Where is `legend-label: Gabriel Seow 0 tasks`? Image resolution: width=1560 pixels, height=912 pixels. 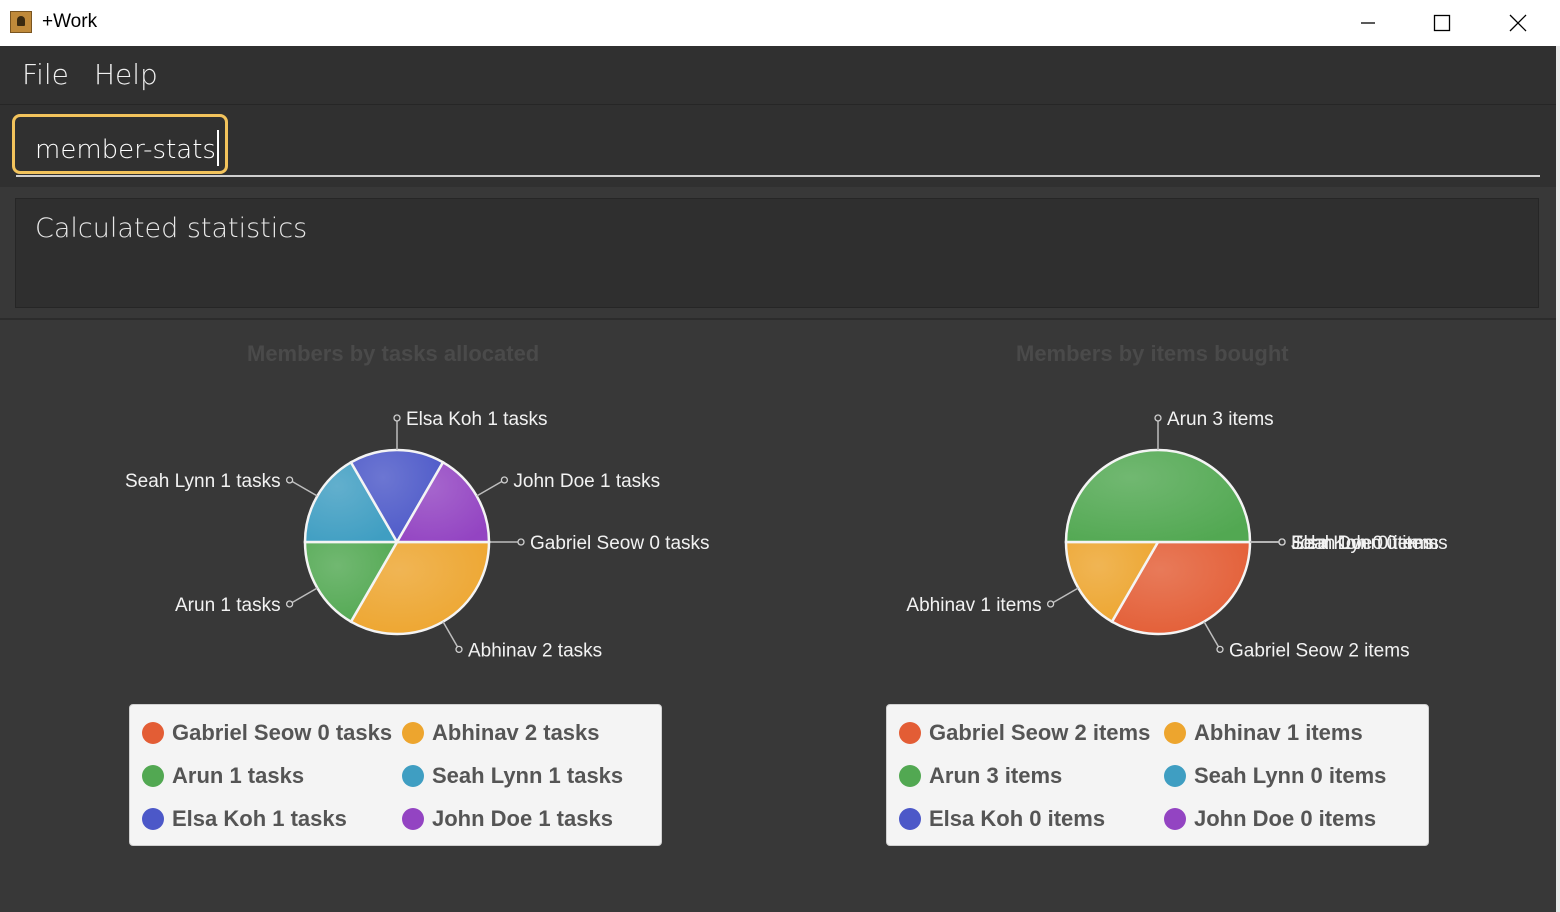 legend-label: Gabriel Seow 0 tasks is located at coordinates (282, 732).